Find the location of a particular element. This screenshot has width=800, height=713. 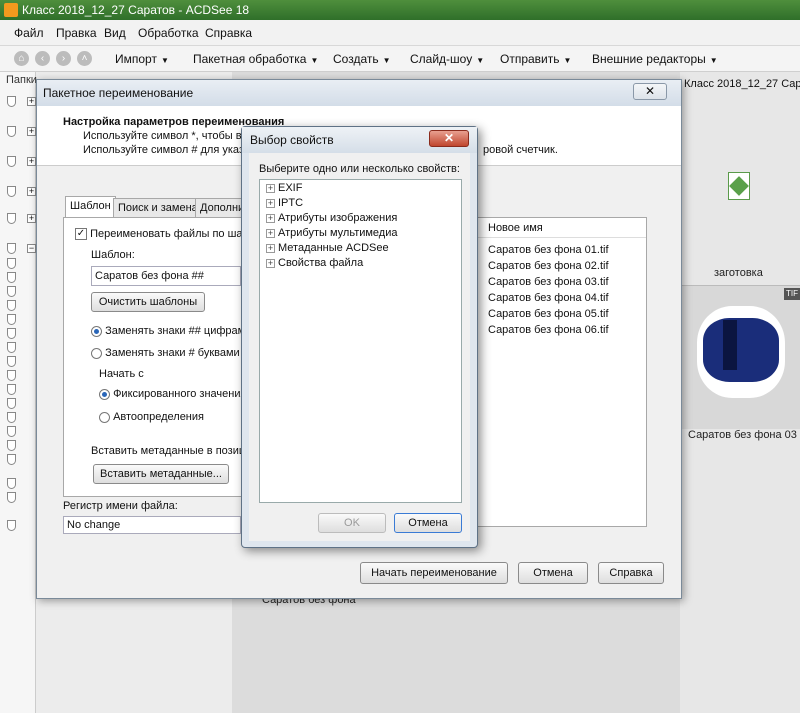

menu-help: Справка is located at coordinates (228, 33).